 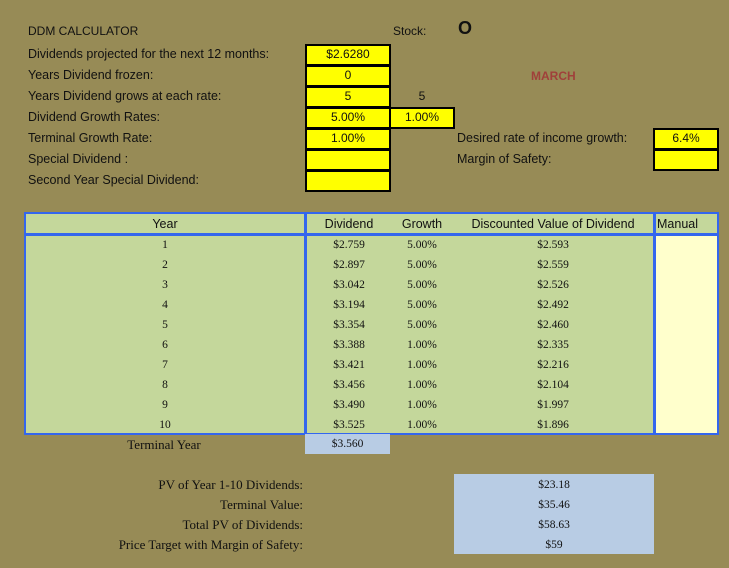 I want to click on dividend-cell: $3.042, so click(x=349, y=285).